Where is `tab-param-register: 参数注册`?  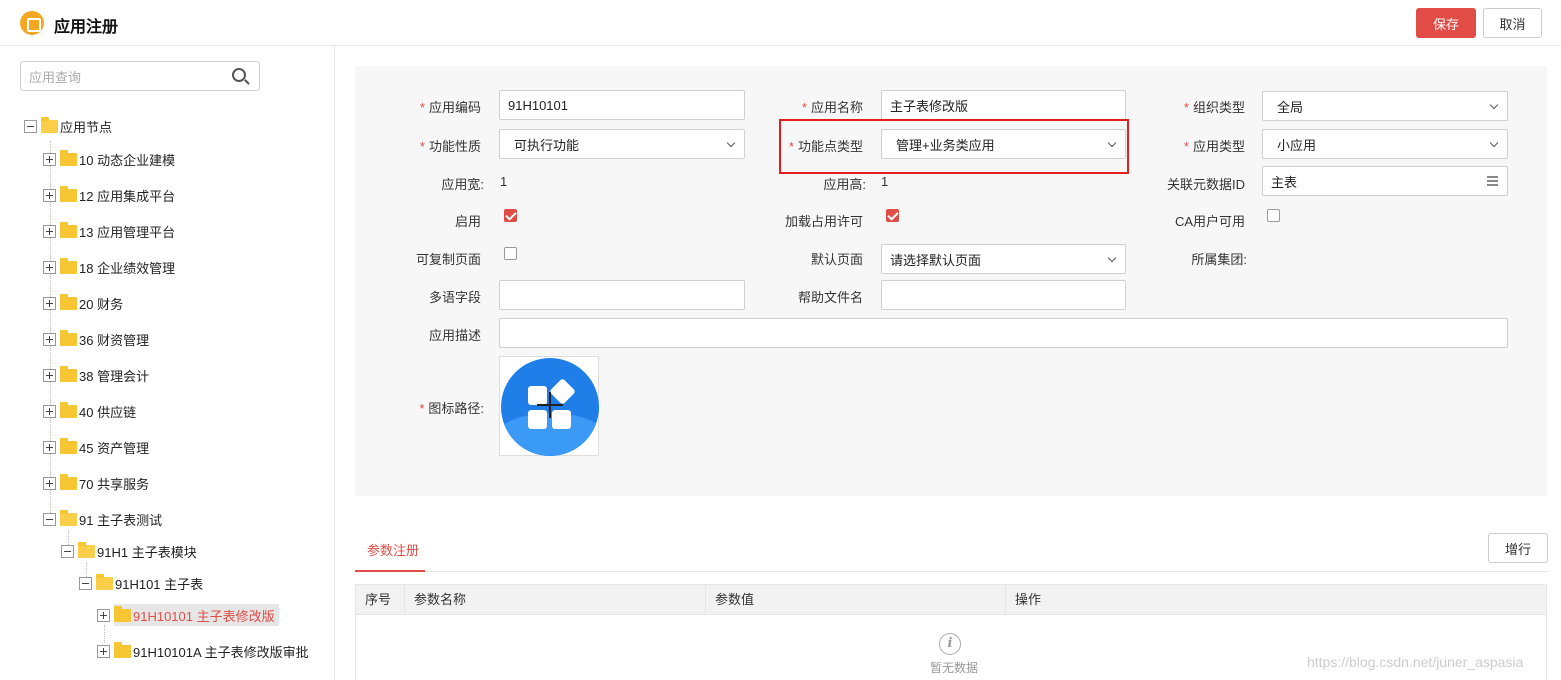
tab-param-register: 参数注册 is located at coordinates (393, 549).